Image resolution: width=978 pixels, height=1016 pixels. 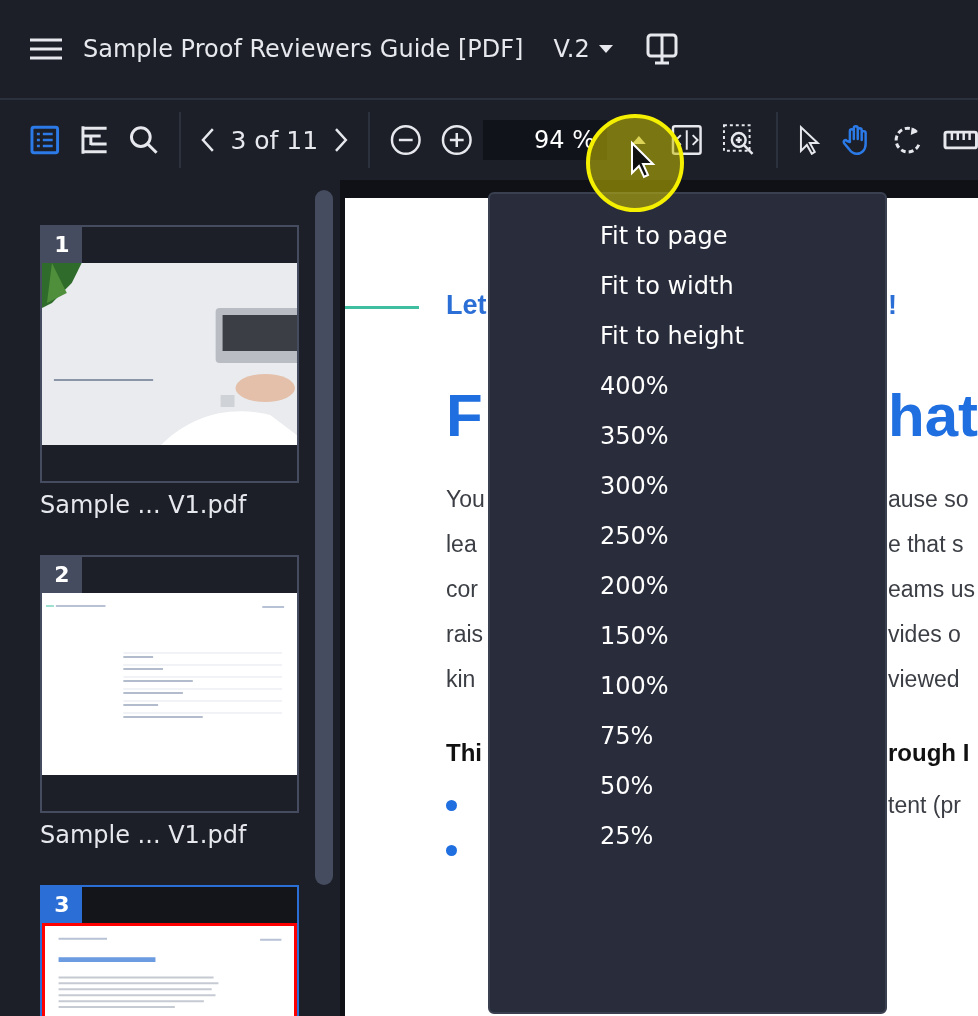 What do you see at coordinates (46, 49) in the screenshot?
I see `menu-icon` at bounding box center [46, 49].